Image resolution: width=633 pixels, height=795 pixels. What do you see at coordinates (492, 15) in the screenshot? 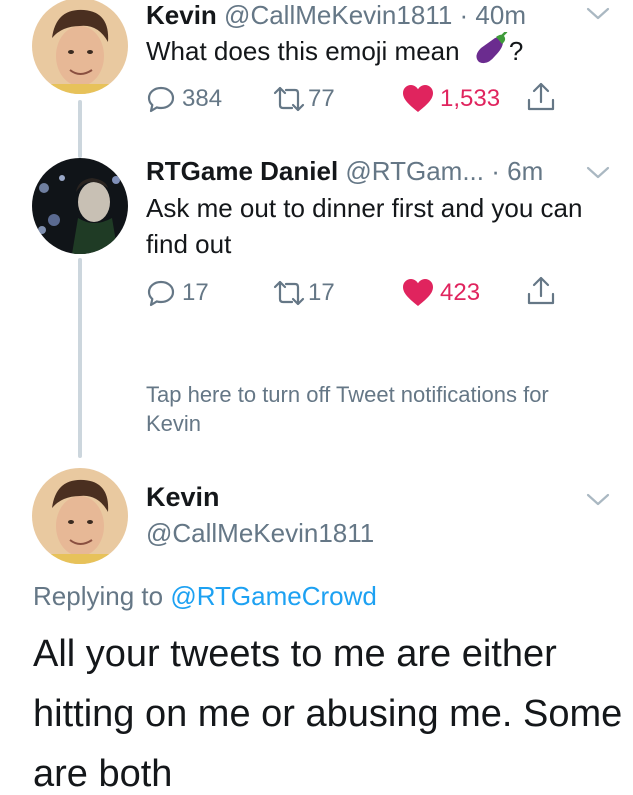
I see `tweet-time: · 40m` at bounding box center [492, 15].